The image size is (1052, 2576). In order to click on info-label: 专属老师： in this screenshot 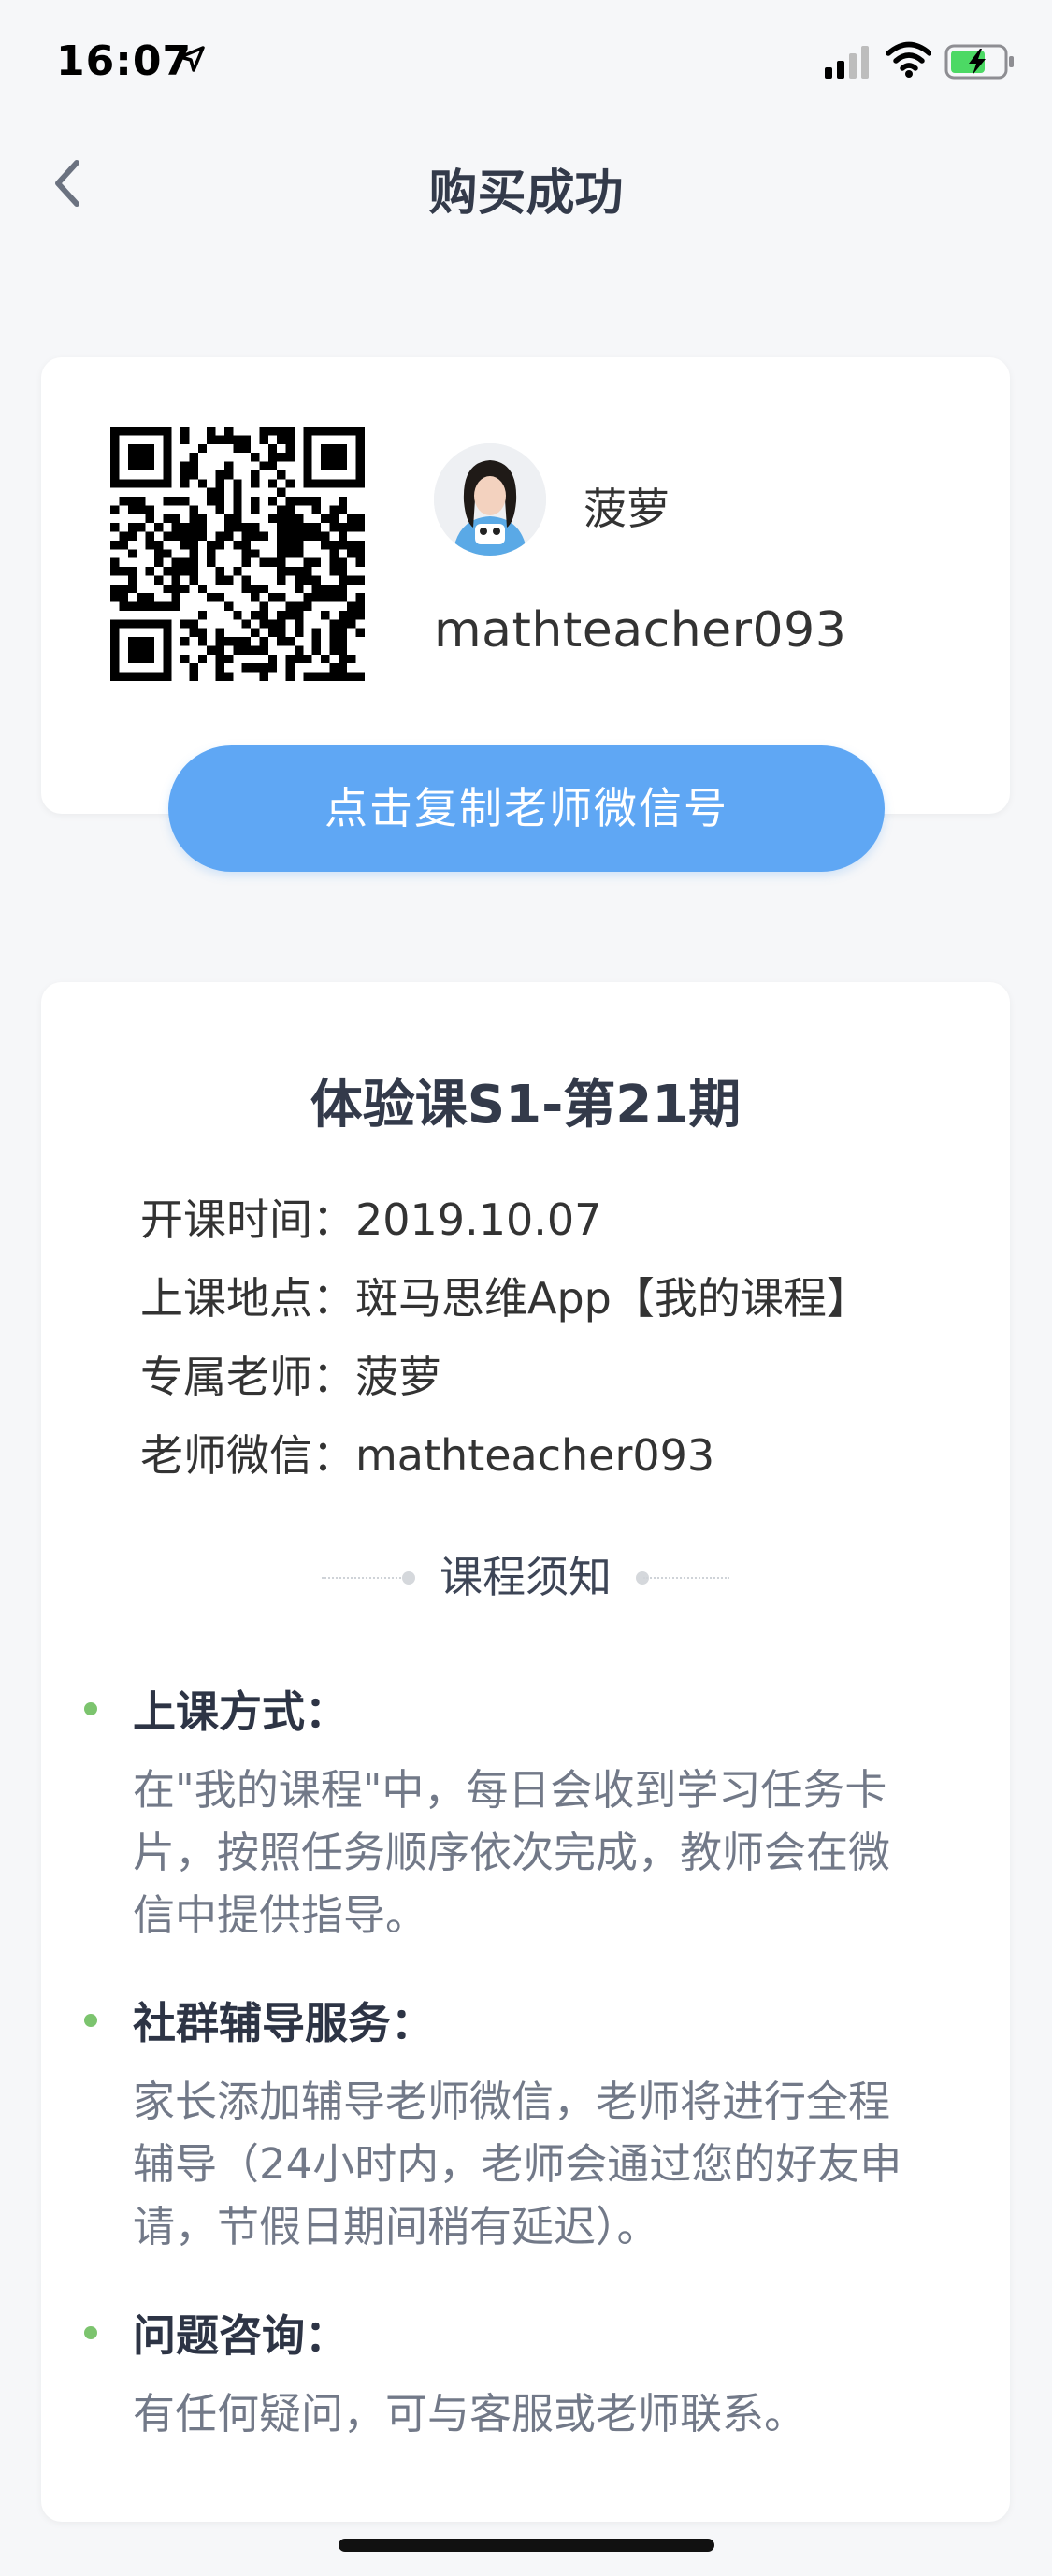, I will do `click(247, 1377)`.